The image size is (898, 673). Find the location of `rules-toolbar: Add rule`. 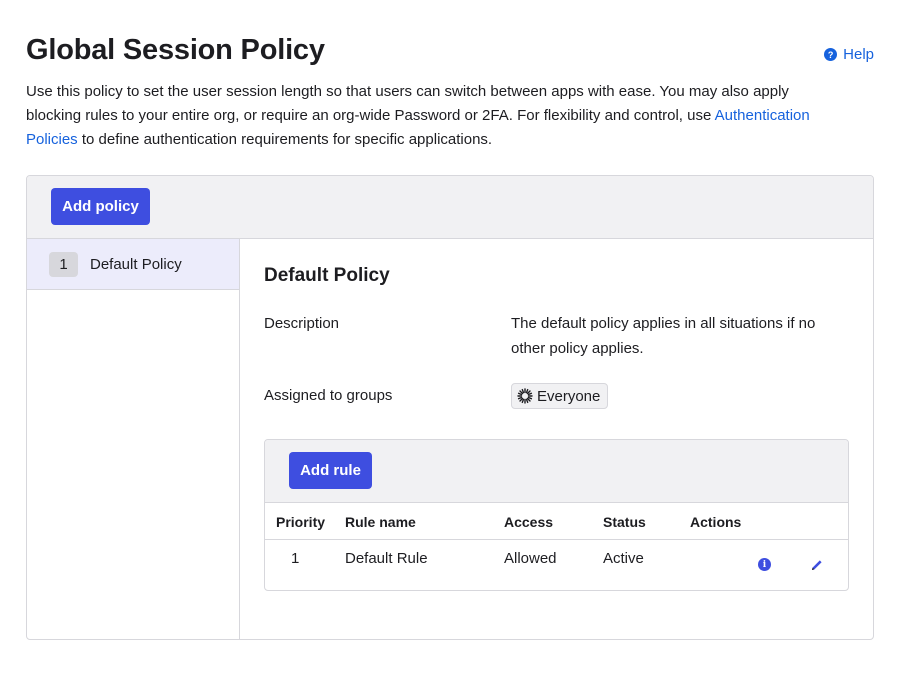

rules-toolbar: Add rule is located at coordinates (556, 471).